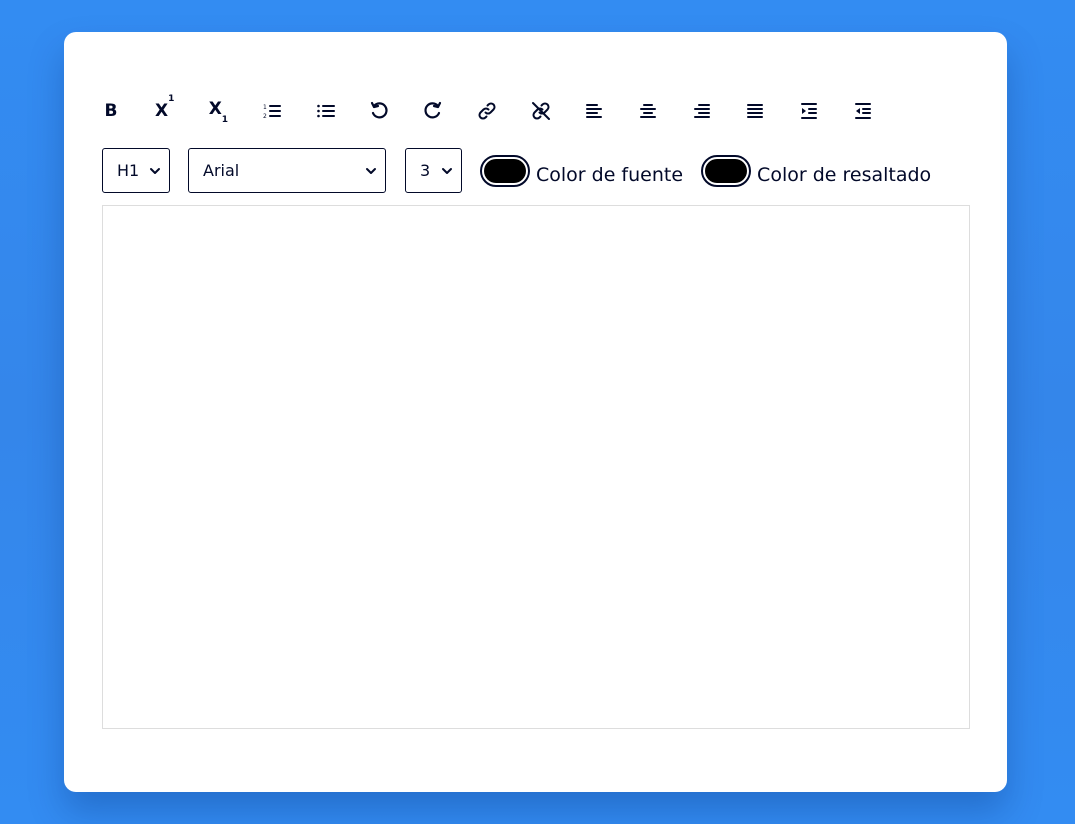 This screenshot has width=1075, height=824. I want to click on bold-button: B, so click(111, 111).